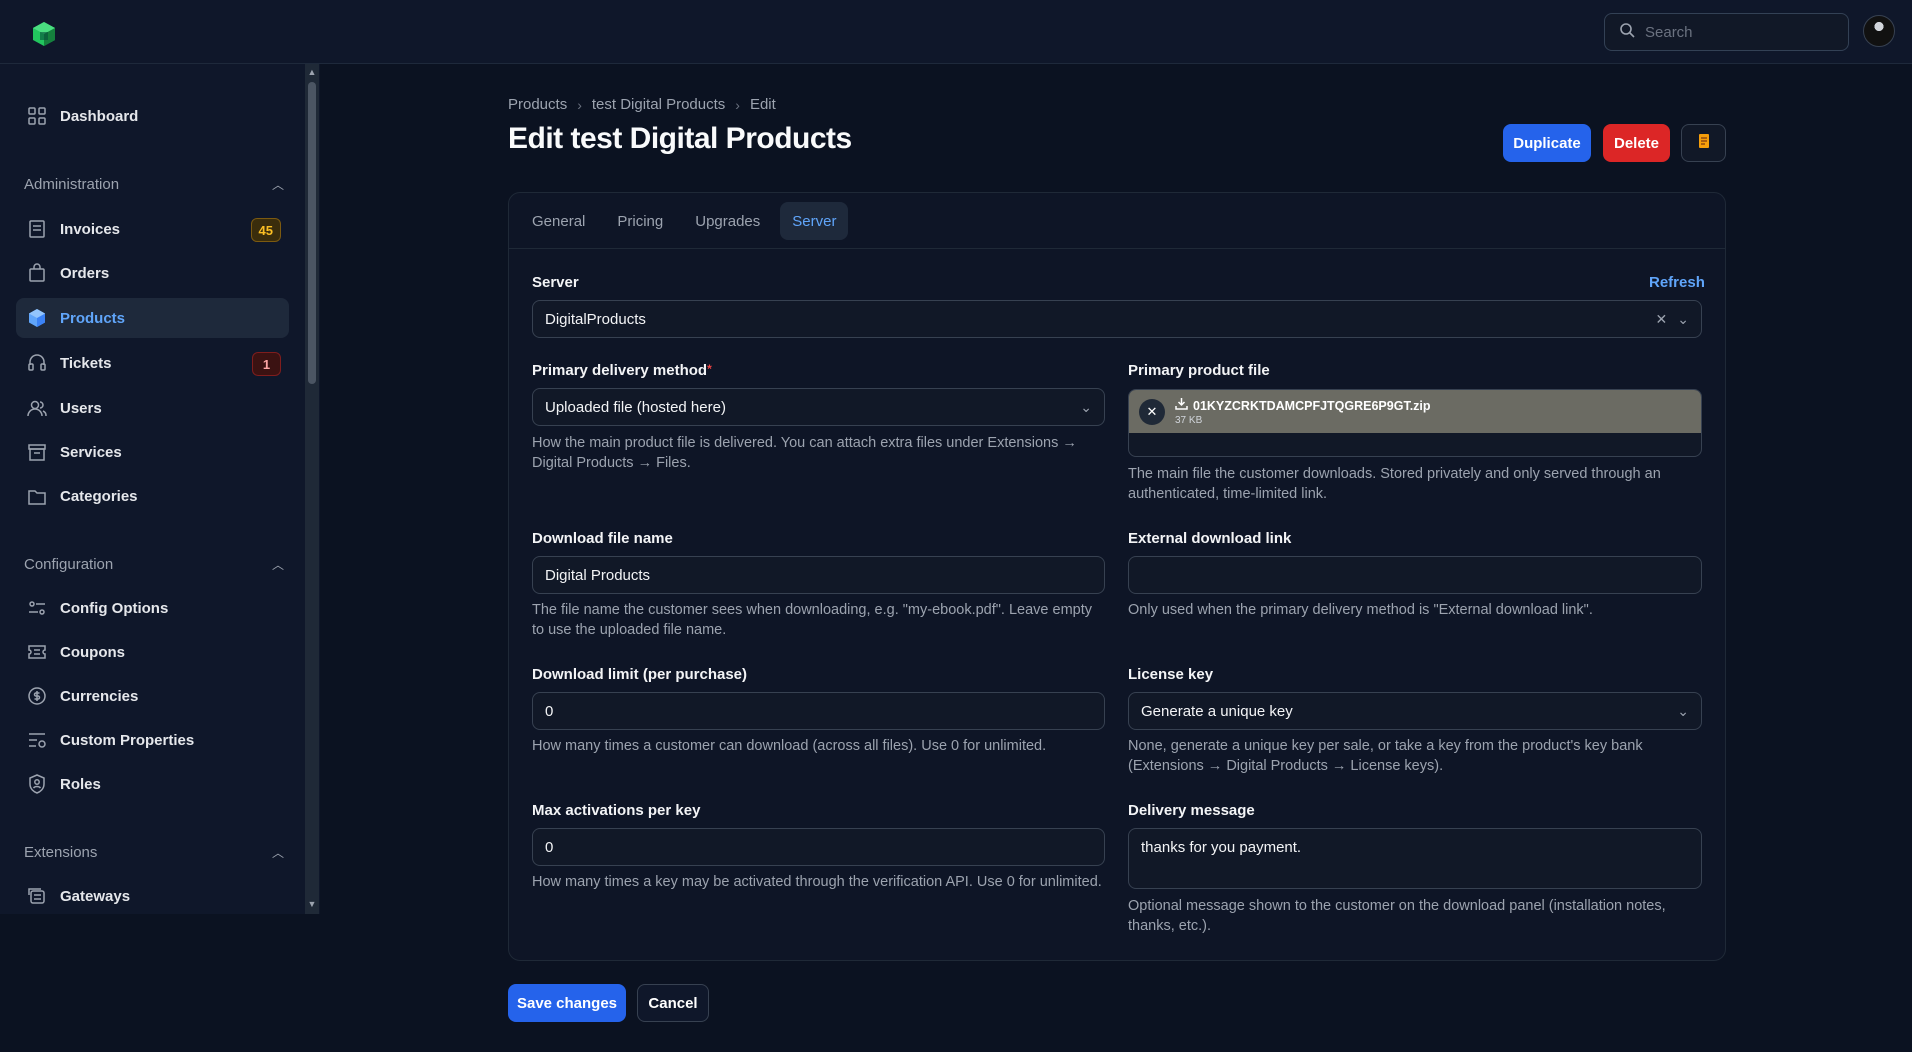 The height and width of the screenshot is (1052, 1912). Describe the element at coordinates (99, 696) in the screenshot. I see `sidebar-item-label: Currencies` at that location.